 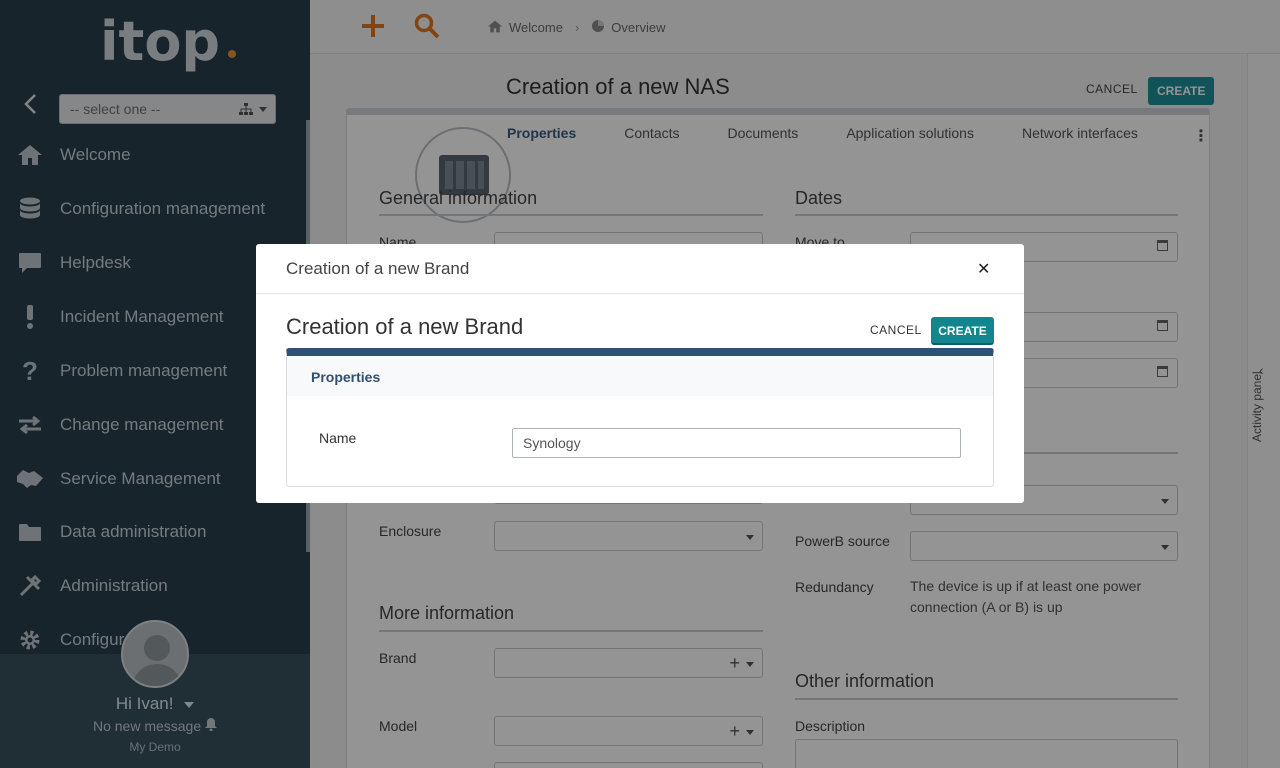 What do you see at coordinates (640, 269) in the screenshot?
I see `dialog-header: Creation of a new Brand ✕` at bounding box center [640, 269].